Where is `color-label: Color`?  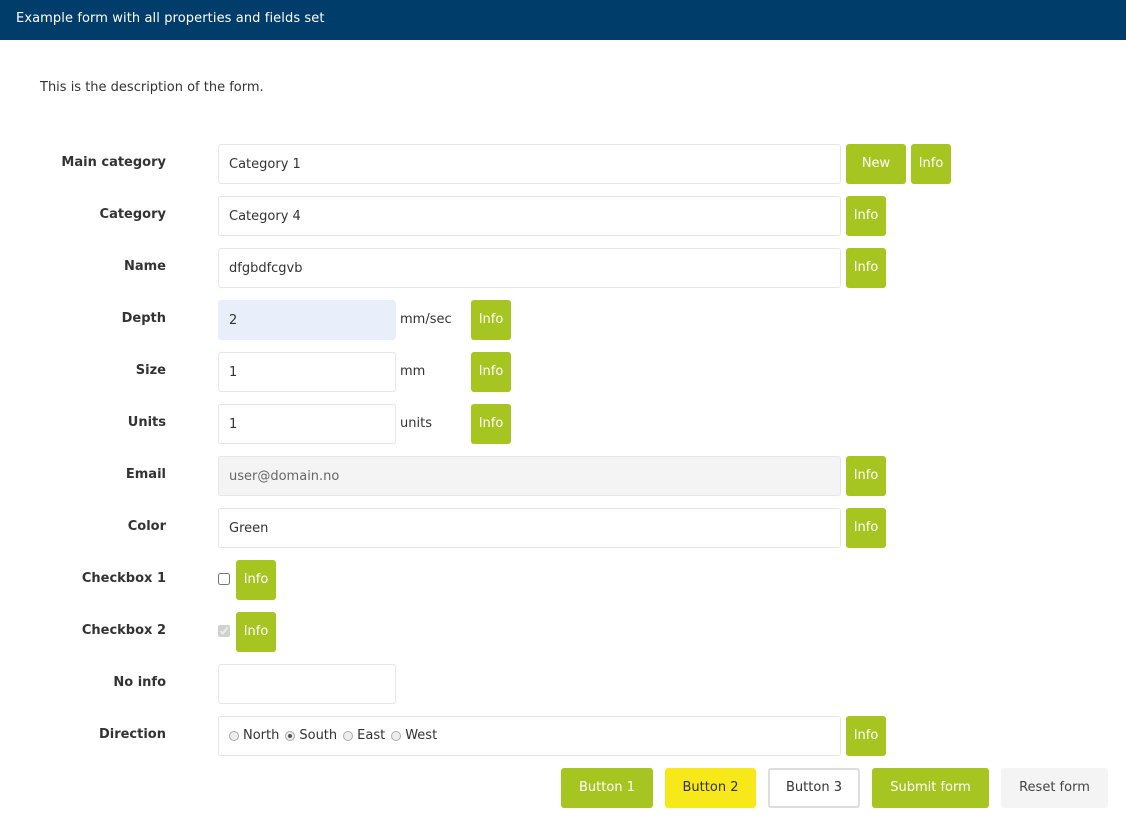 color-label: Color is located at coordinates (146, 526).